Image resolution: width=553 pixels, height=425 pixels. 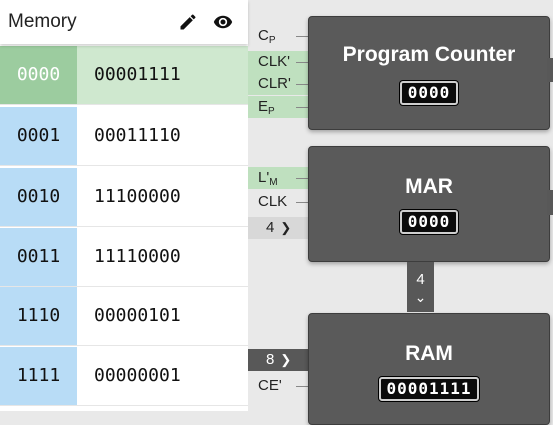 I want to click on program-counter-output-tab, so click(x=550, y=70).